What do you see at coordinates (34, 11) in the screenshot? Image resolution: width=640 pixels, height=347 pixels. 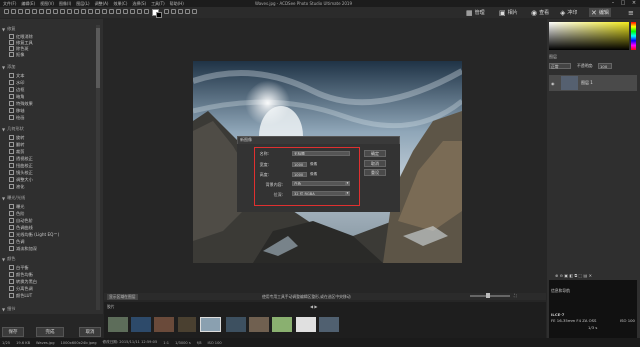 I see `rect-select-icon` at bounding box center [34, 11].